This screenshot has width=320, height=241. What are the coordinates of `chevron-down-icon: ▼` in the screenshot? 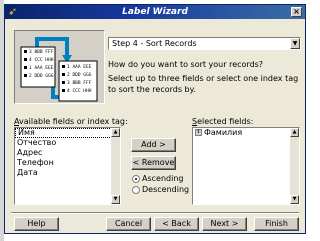 It's located at (295, 43).